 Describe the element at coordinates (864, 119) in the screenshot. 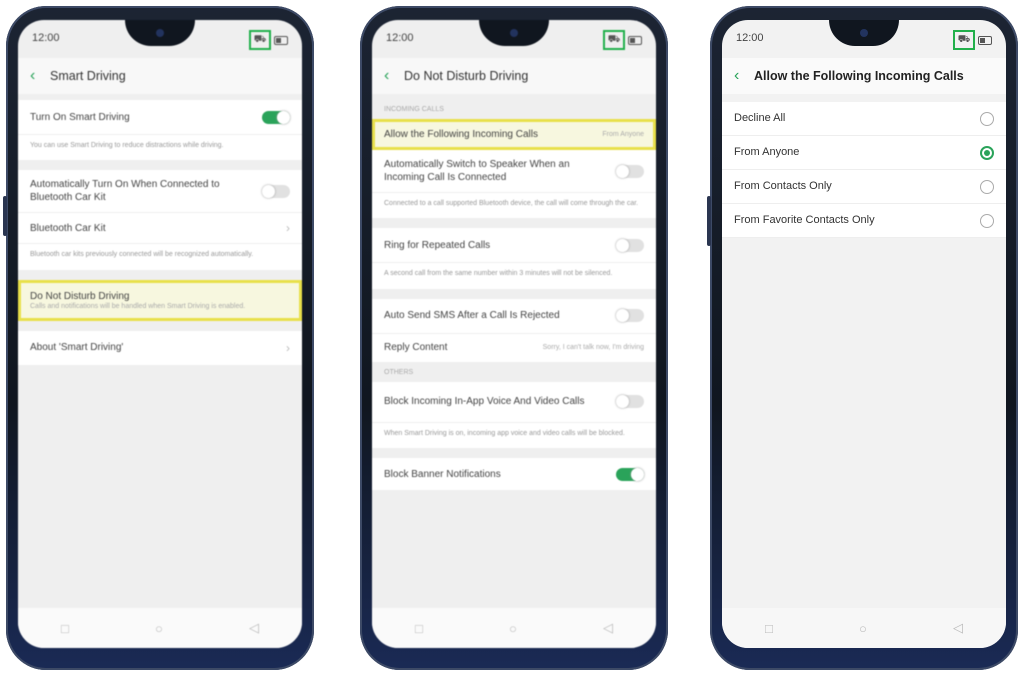

I see `option-decline-all: Decline All` at that location.